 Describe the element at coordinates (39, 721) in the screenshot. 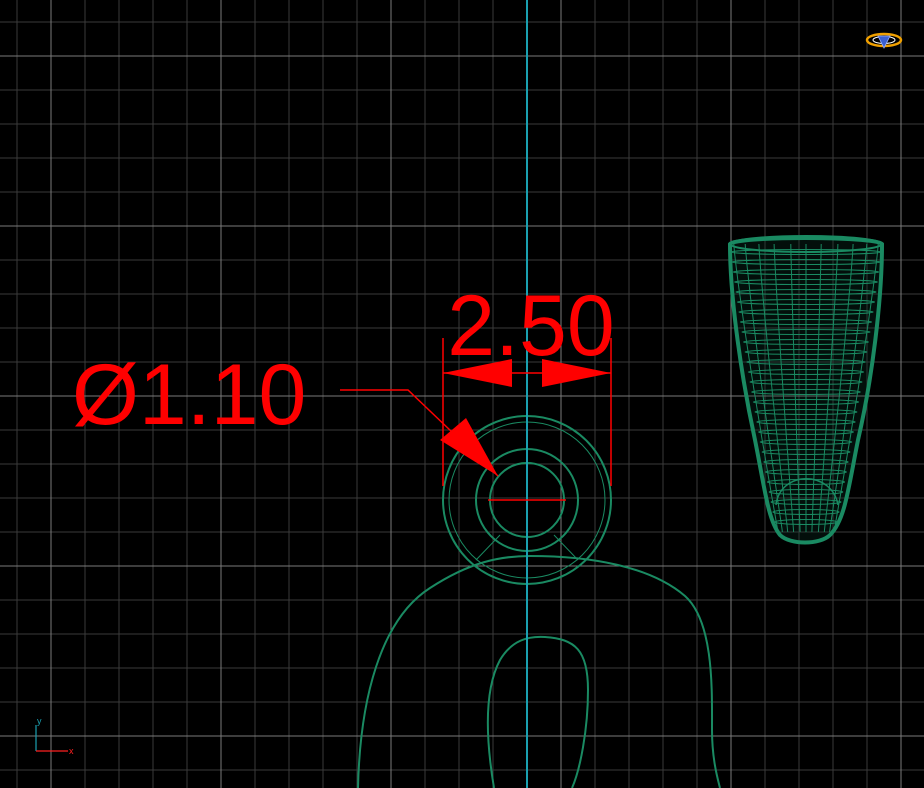

I see `ucs-y-label: y` at that location.